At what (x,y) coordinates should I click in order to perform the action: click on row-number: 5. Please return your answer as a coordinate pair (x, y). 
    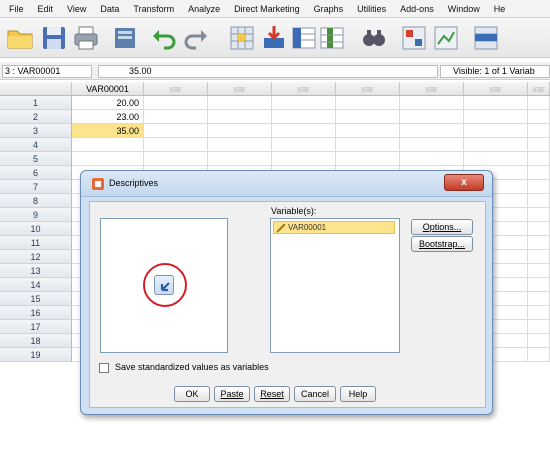
    Looking at the image, I should click on (36, 159).